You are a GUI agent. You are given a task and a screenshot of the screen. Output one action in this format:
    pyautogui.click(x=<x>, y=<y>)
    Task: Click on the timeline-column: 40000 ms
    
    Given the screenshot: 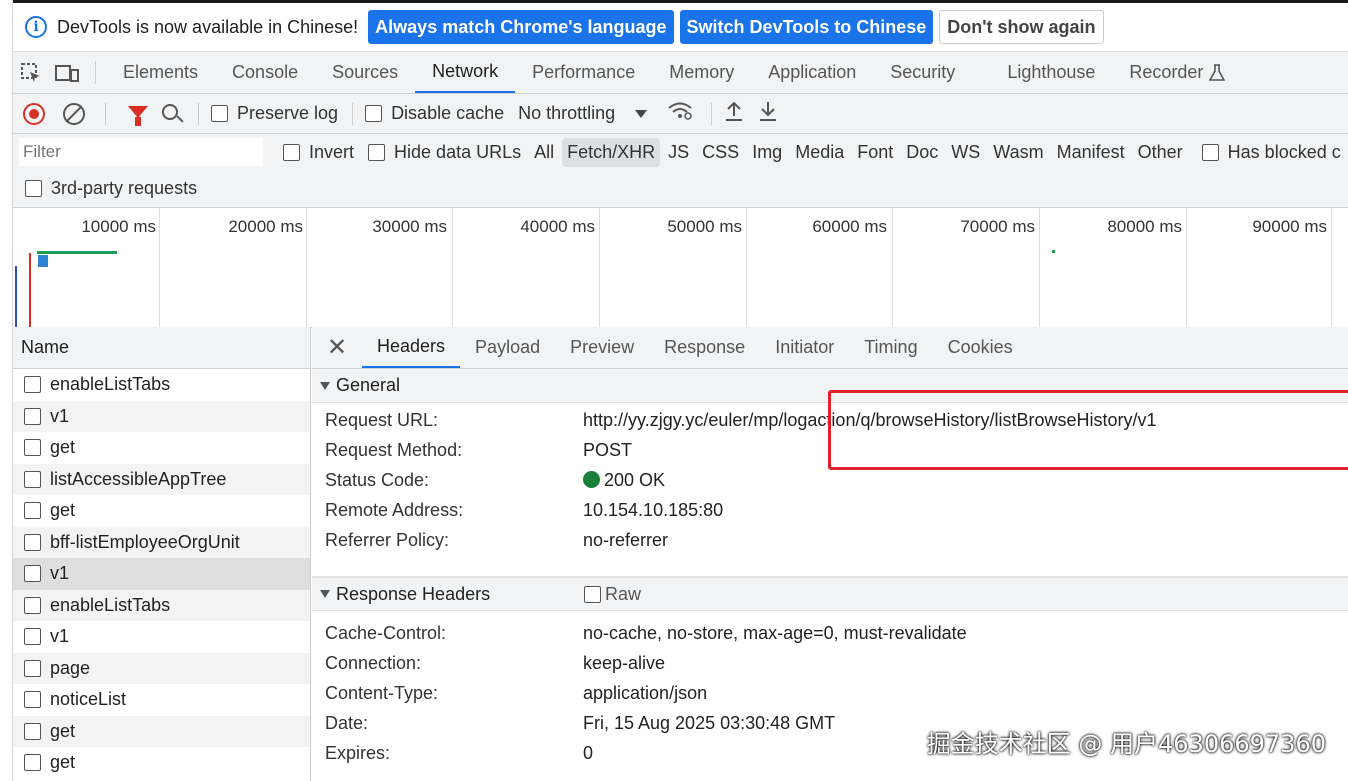 What is the action you would take?
    pyautogui.click(x=526, y=268)
    